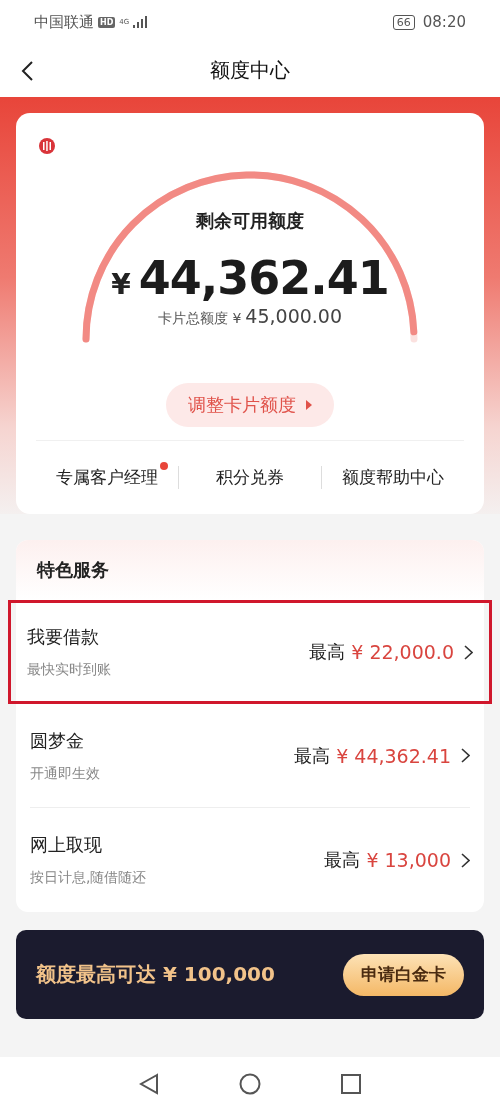  Describe the element at coordinates (121, 284) in the screenshot. I see `currency-symbol: ¥` at that location.